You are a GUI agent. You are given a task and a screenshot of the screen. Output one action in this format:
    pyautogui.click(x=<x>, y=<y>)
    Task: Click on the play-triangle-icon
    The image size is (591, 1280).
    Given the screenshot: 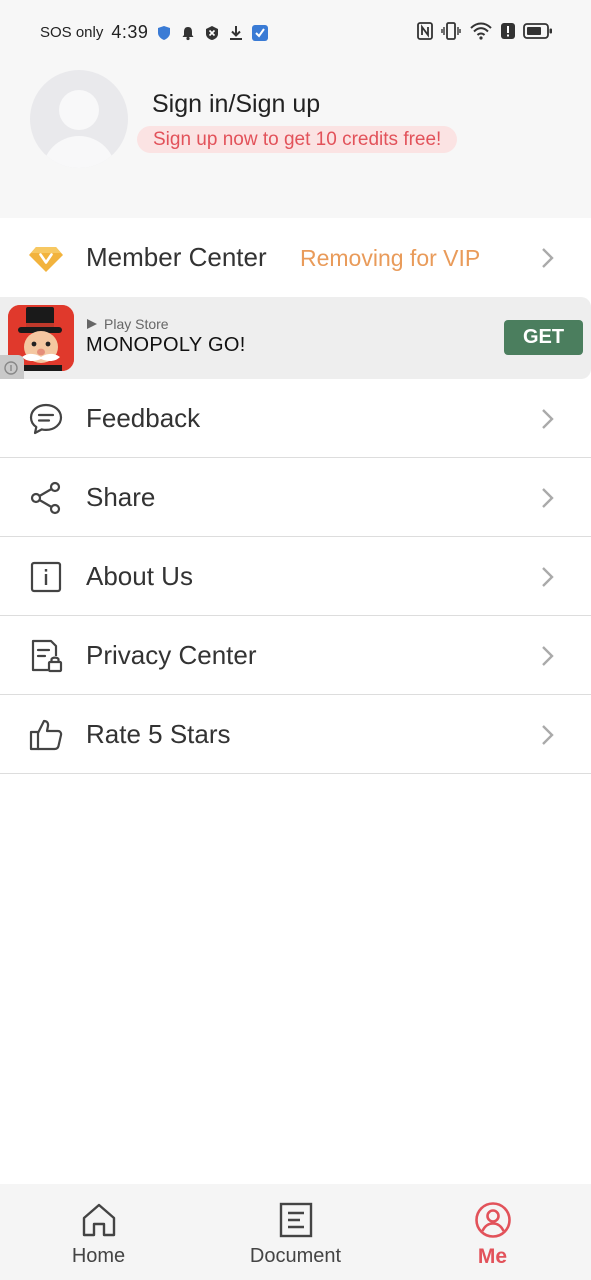 What is the action you would take?
    pyautogui.click(x=92, y=324)
    